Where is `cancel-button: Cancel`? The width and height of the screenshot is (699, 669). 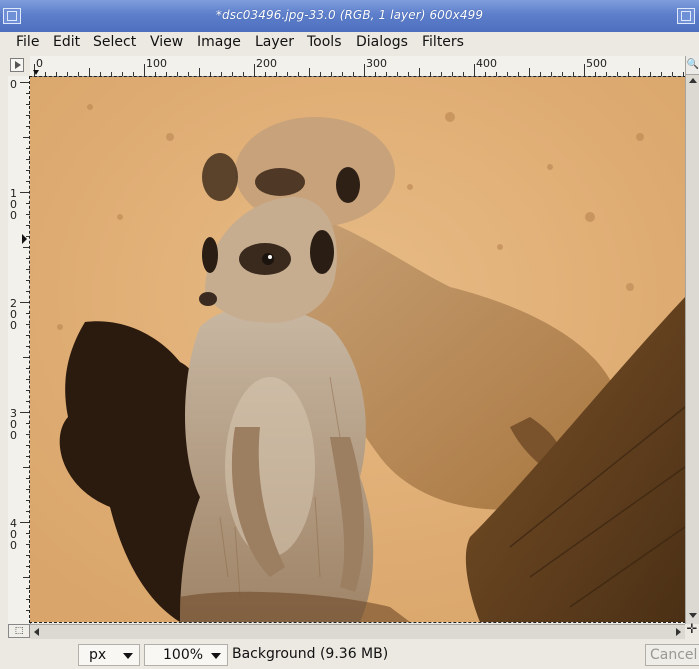
cancel-button: Cancel is located at coordinates (672, 655).